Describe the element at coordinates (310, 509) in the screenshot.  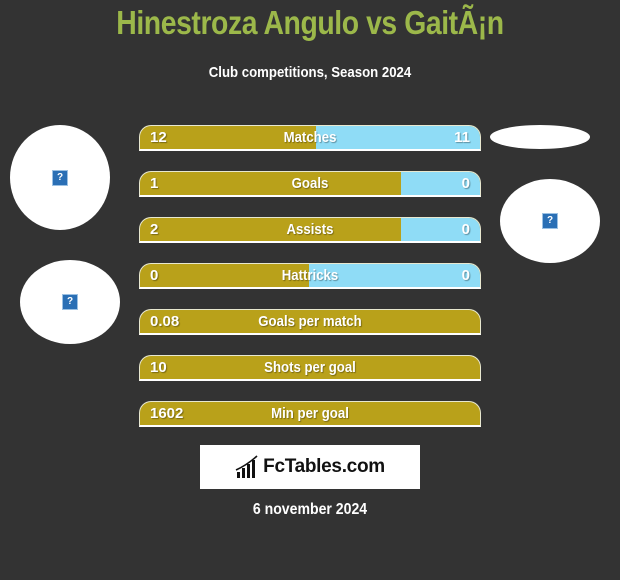
I see `report-date: 6 november 2024` at that location.